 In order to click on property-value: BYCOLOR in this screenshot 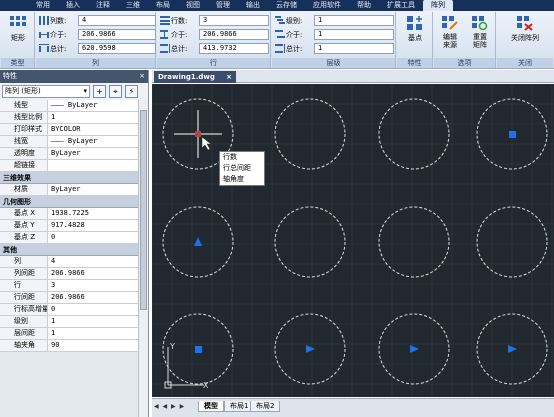, I will do `click(93, 129)`.